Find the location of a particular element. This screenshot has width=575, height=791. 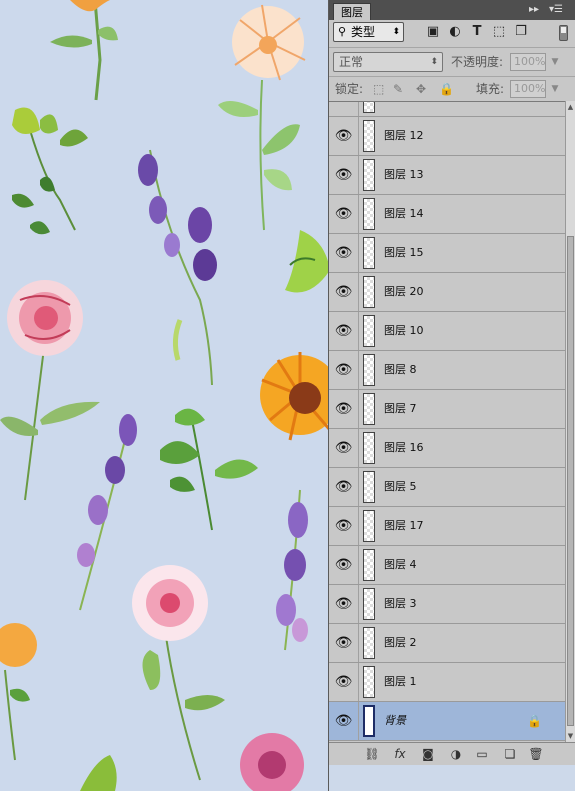

peach-cosmos-flower is located at coordinates (262, 117).